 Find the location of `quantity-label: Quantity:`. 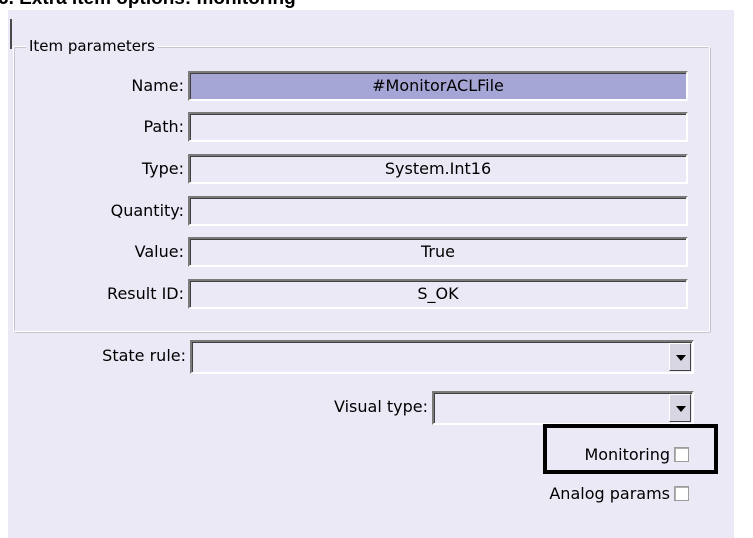

quantity-label: Quantity: is located at coordinates (147, 210).